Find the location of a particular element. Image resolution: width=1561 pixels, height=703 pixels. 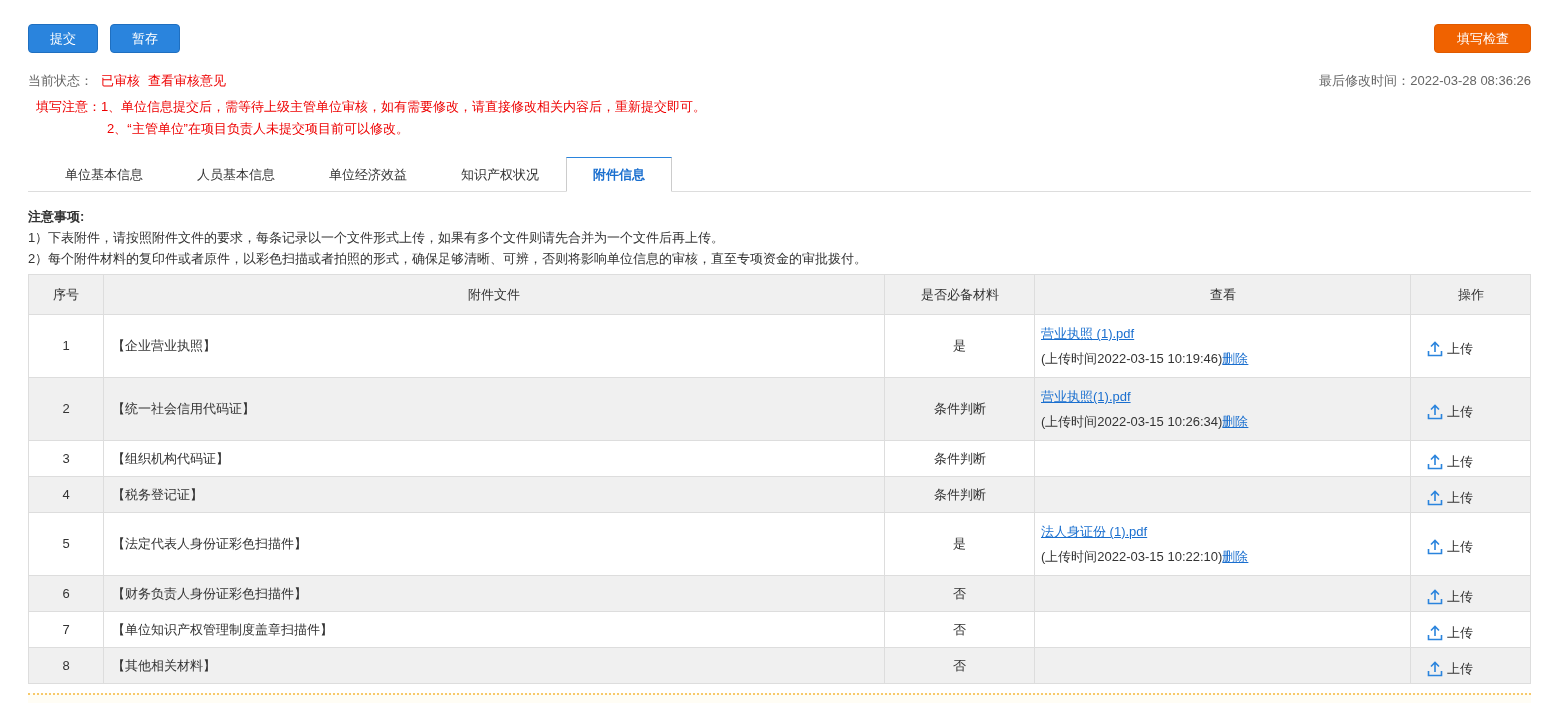

fill-notes-label: 填写注意： is located at coordinates (68, 107).